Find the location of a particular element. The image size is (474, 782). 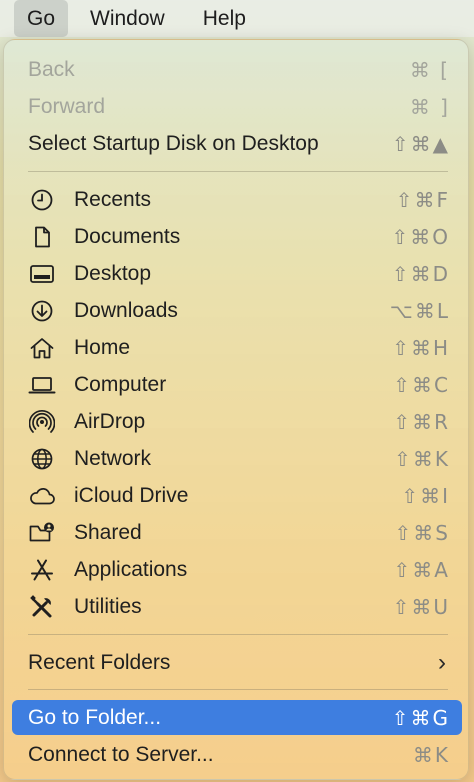

shortcut-text: ⇧⌘H is located at coordinates (421, 347).